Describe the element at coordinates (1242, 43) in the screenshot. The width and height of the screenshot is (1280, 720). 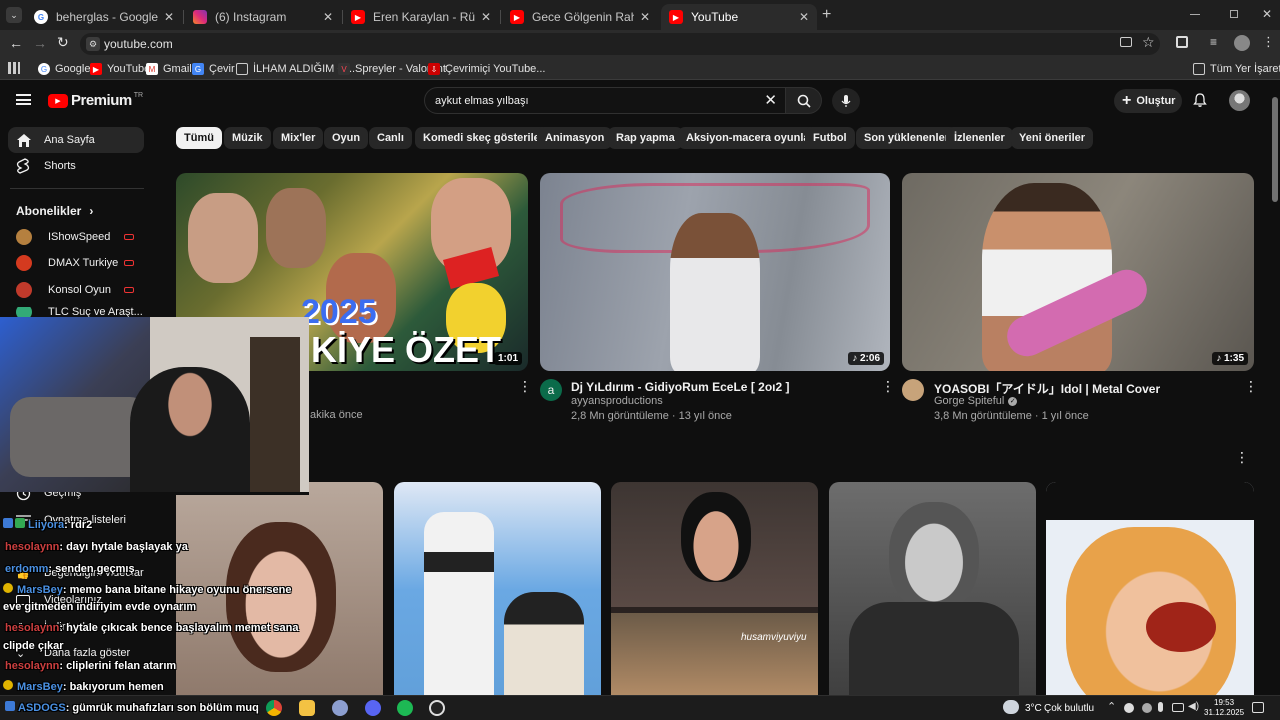
I see `profile-avatar` at that location.